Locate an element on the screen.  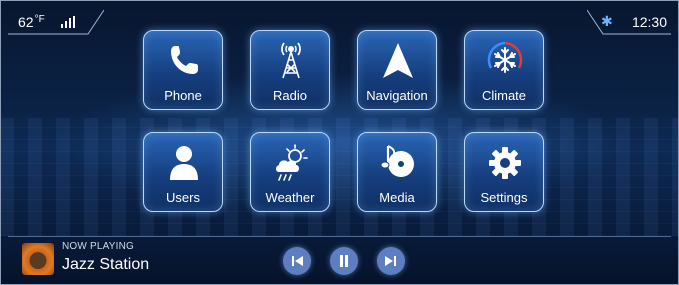
app-tile-navigation: Navigation is located at coordinates (397, 70).